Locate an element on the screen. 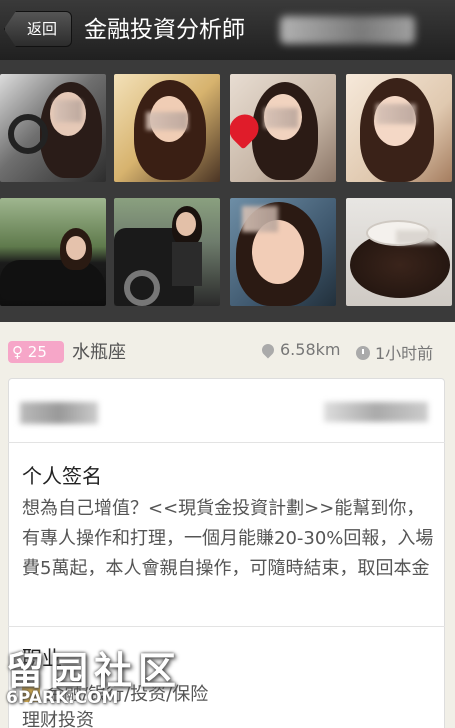  distance: 6.58km is located at coordinates (300, 349).